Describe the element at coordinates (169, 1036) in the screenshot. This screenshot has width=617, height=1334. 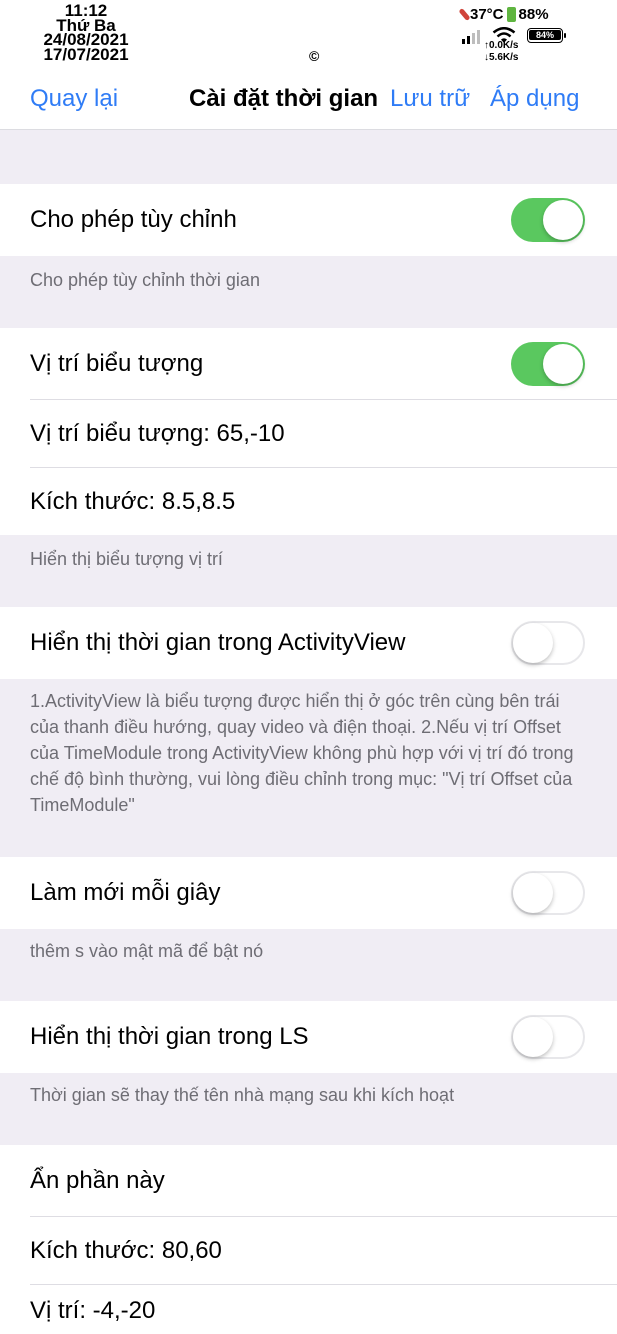
I see `show-in-ls-label: Hiển thị thời gian trong LS` at that location.